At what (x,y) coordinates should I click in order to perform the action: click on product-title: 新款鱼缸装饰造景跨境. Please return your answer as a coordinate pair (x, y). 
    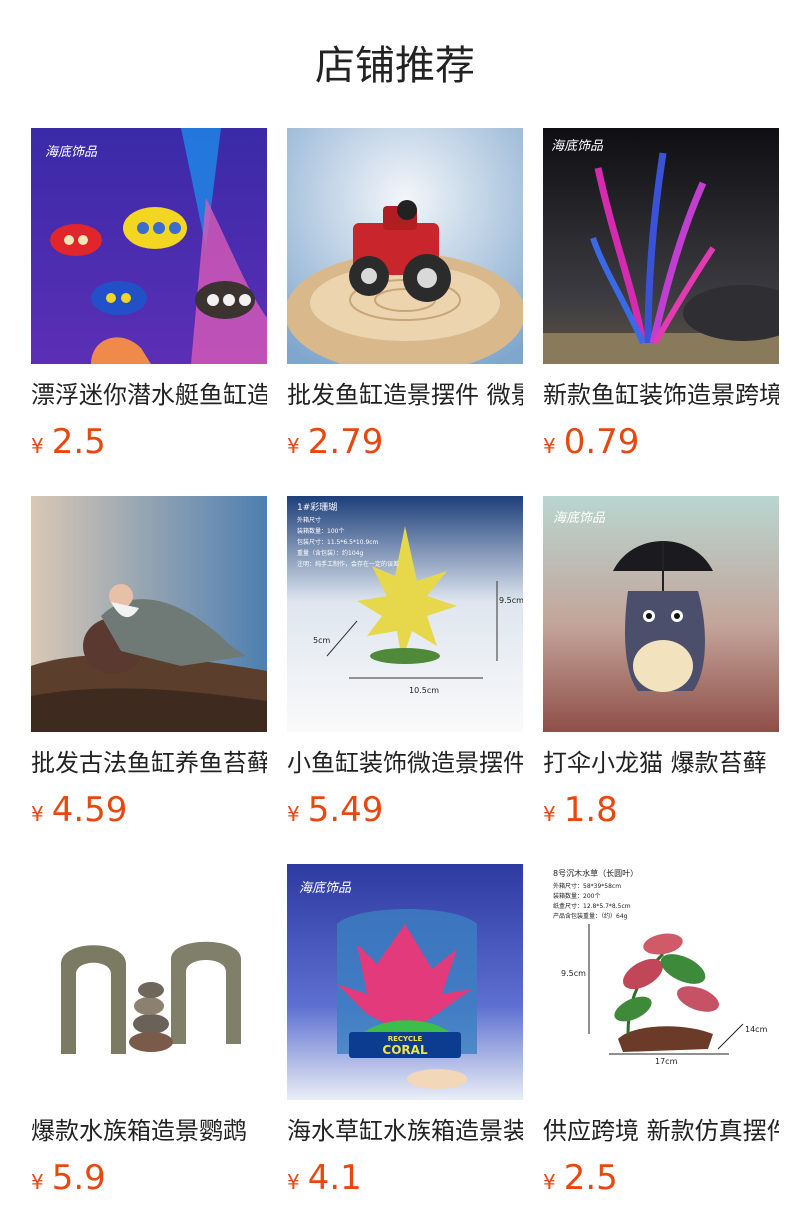
    Looking at the image, I should click on (661, 395).